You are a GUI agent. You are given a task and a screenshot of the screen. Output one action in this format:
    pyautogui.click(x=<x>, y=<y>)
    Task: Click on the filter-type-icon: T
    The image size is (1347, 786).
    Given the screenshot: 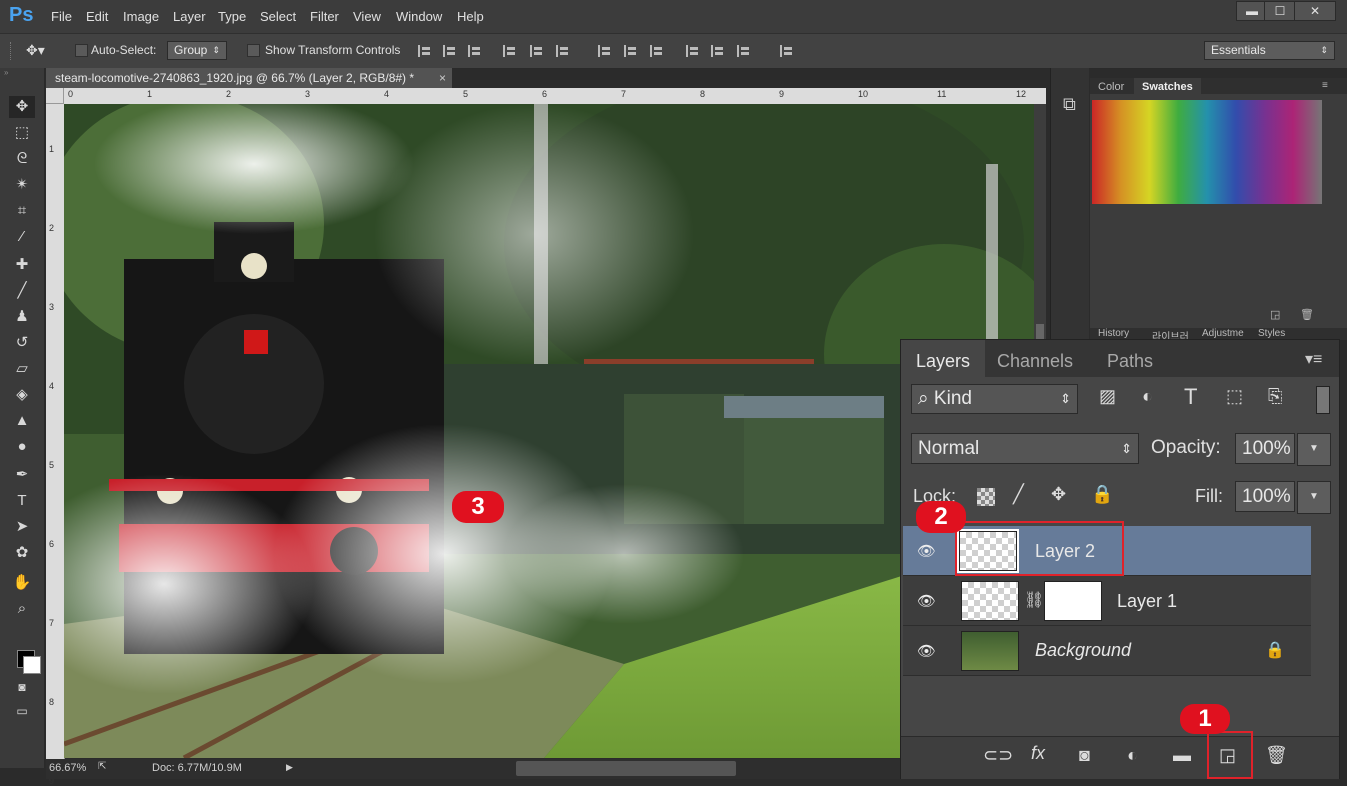 What is the action you would take?
    pyautogui.click(x=1190, y=397)
    